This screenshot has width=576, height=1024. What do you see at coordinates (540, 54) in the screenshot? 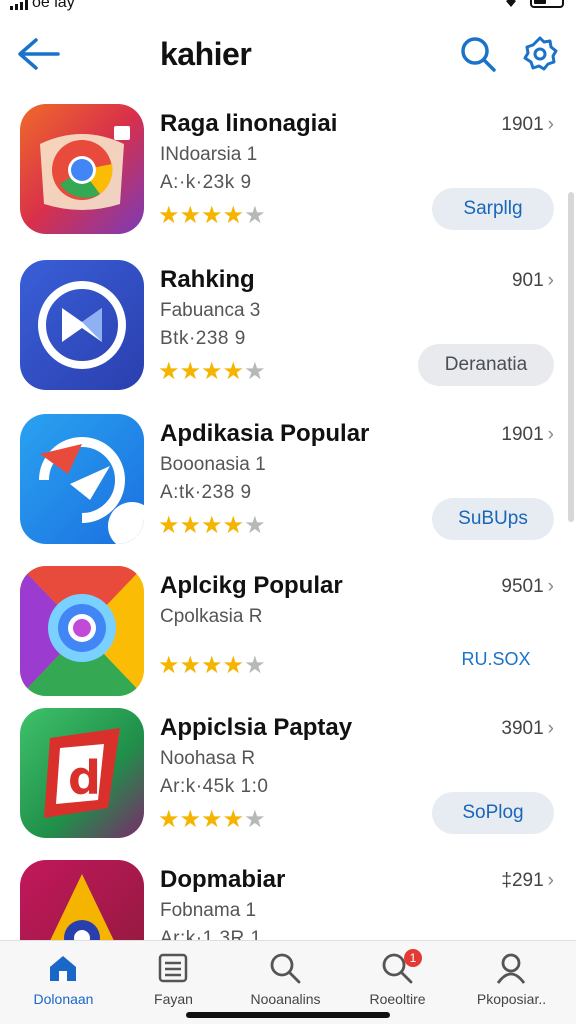
I see `gear-icon` at bounding box center [540, 54].